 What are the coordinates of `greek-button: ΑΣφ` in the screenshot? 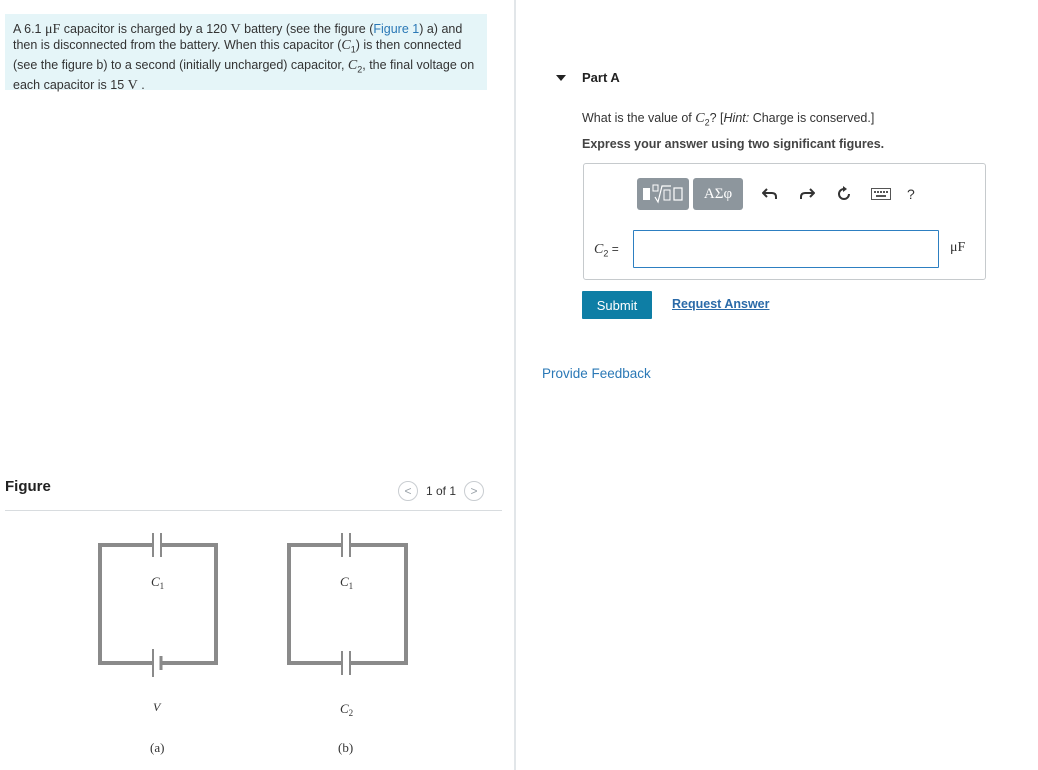 It's located at (718, 194).